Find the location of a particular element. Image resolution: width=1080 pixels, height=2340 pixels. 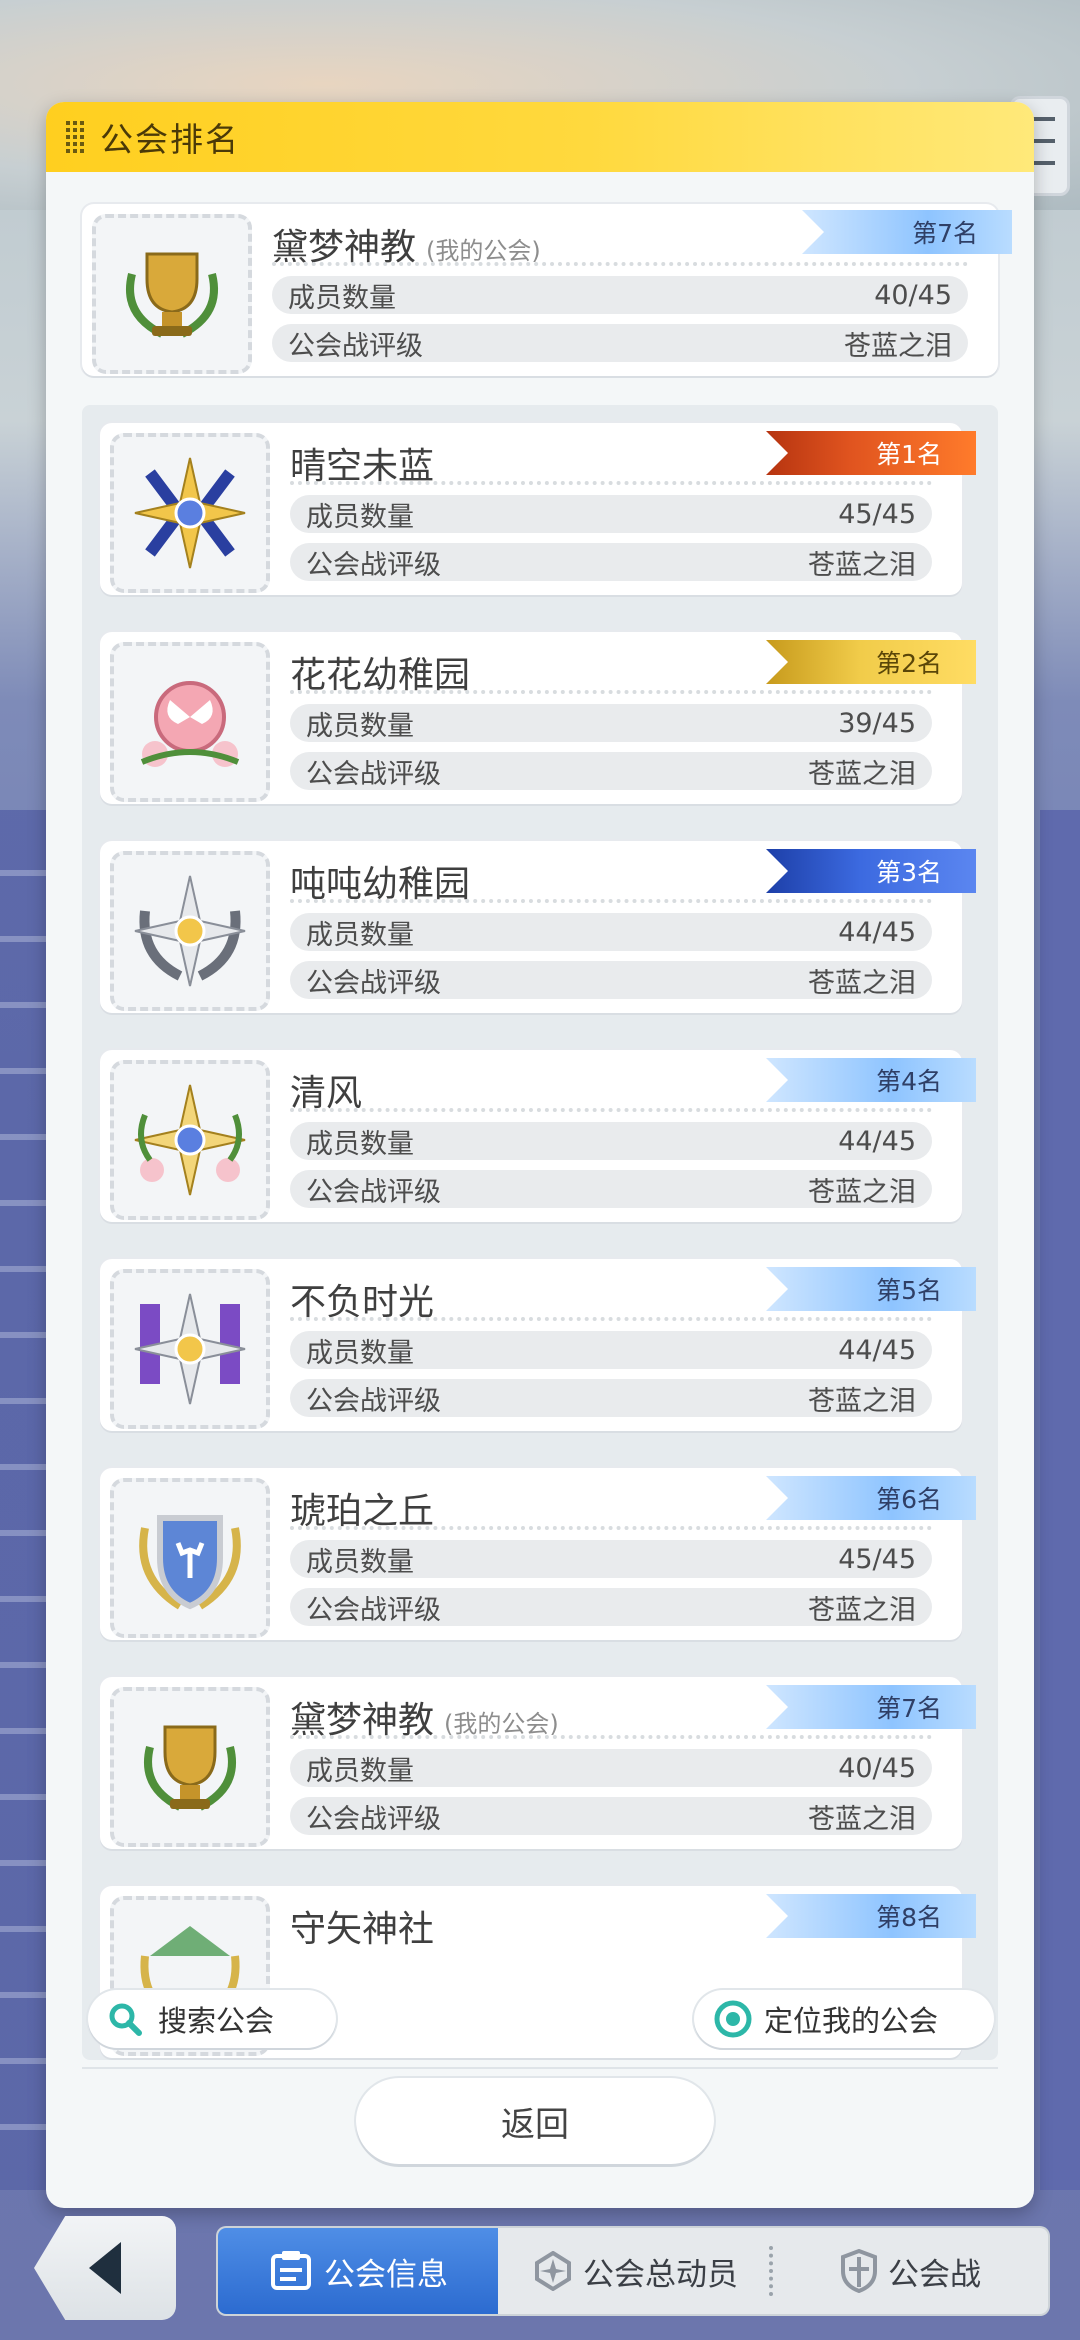

guild-info-icon is located at coordinates (291, 2270).